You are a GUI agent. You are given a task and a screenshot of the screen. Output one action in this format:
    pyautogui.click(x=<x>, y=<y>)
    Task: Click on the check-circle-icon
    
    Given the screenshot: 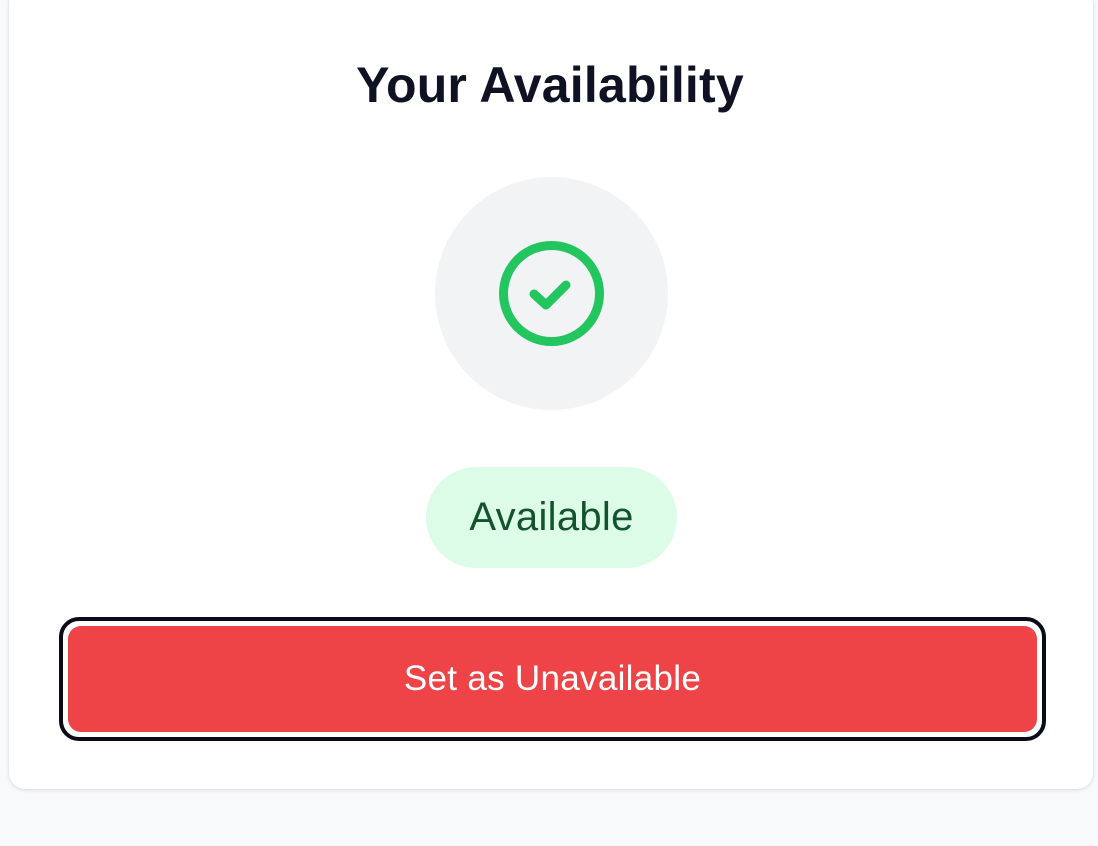 What is the action you would take?
    pyautogui.click(x=551, y=293)
    